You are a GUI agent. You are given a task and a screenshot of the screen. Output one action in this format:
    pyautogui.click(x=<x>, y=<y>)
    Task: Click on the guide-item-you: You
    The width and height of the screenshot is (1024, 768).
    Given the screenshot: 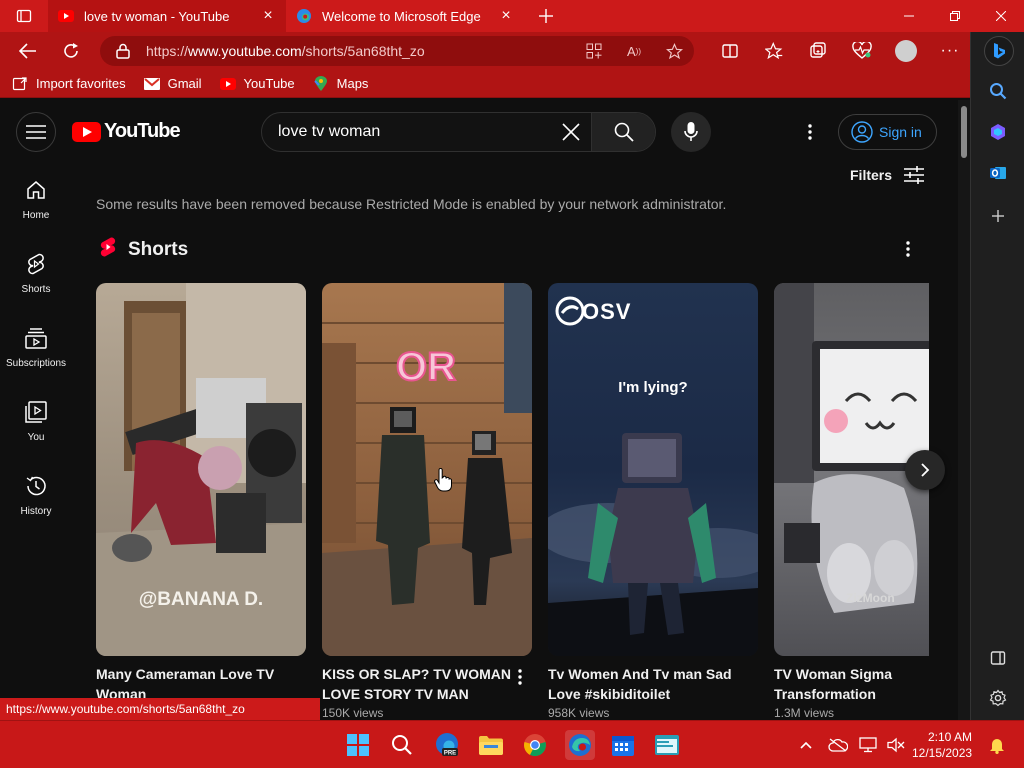 What is the action you would take?
    pyautogui.click(x=36, y=431)
    